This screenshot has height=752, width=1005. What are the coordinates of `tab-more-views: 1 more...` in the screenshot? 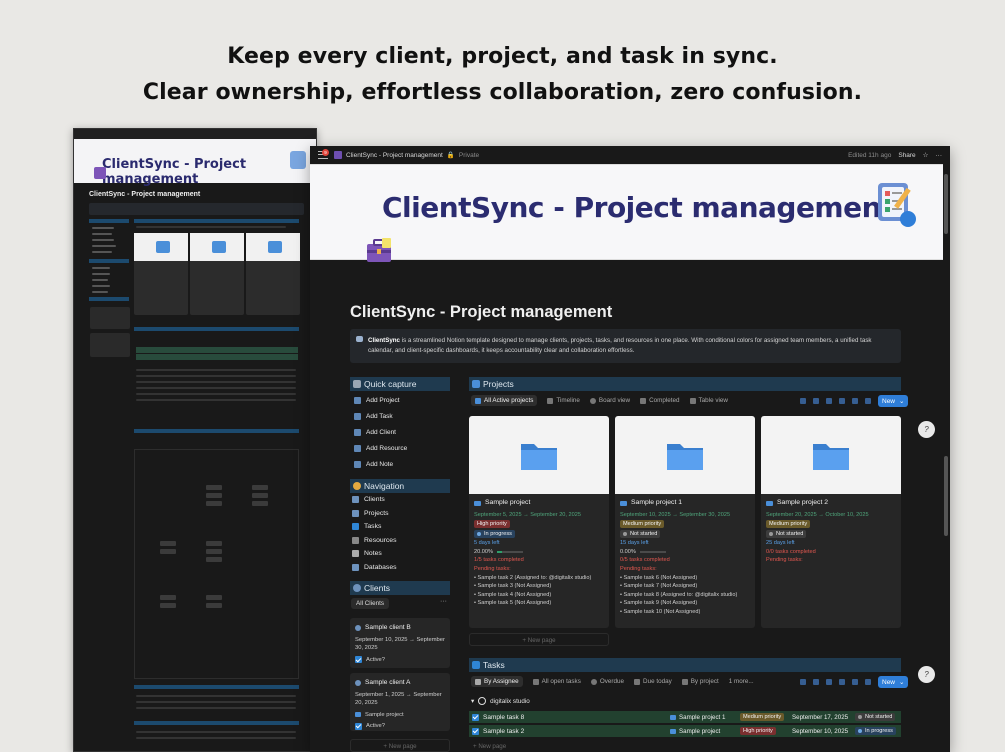 It's located at (741, 681).